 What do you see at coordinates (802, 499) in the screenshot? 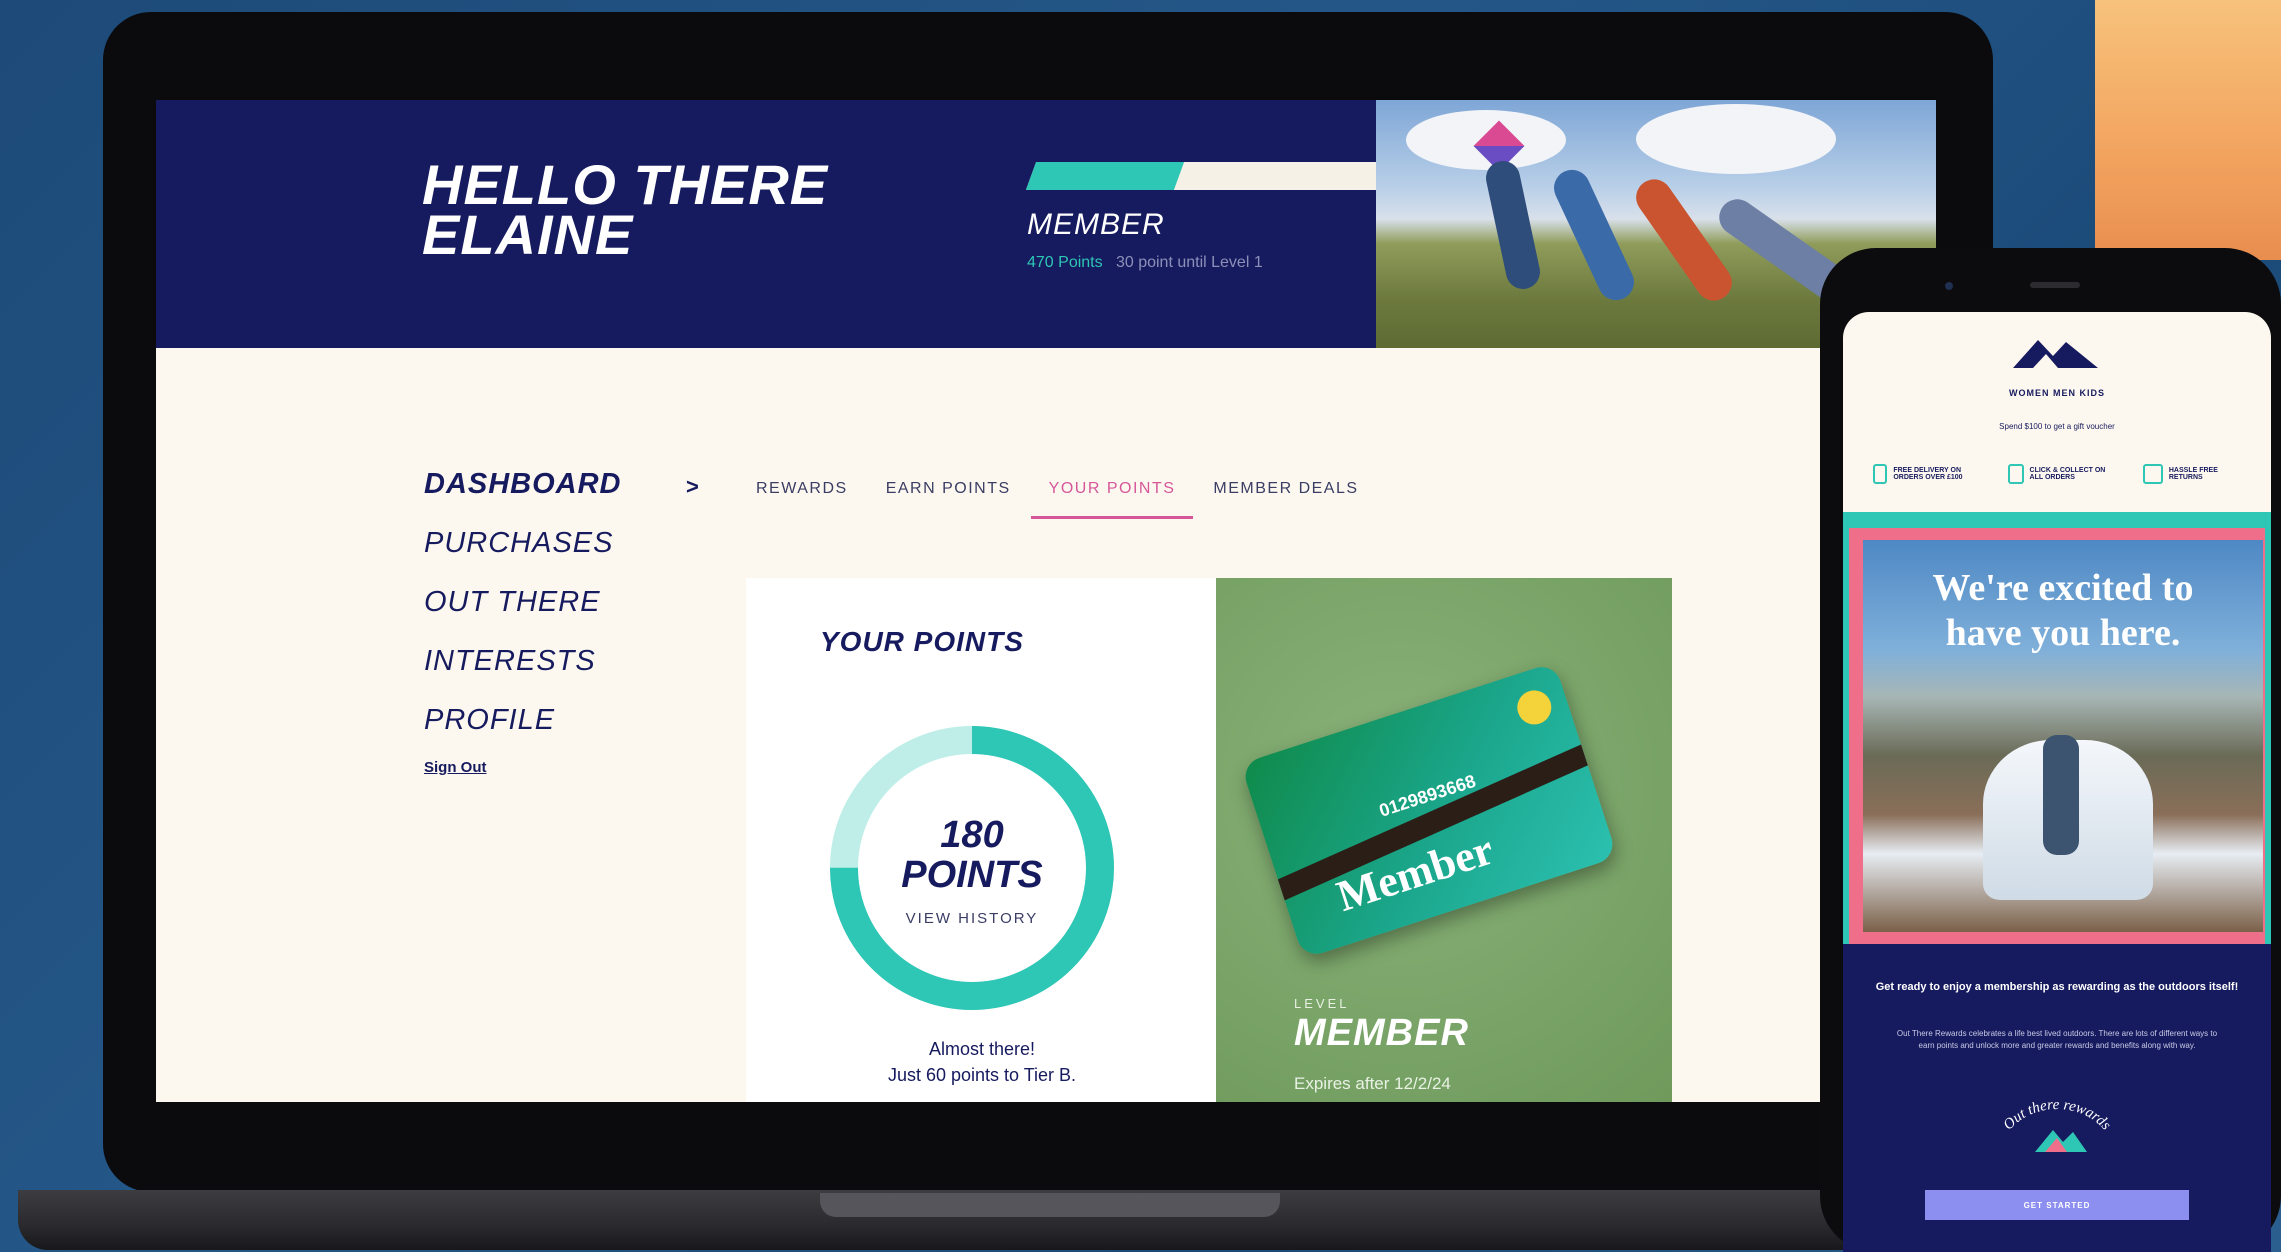
I see `tab-rewards: REWARDS` at bounding box center [802, 499].